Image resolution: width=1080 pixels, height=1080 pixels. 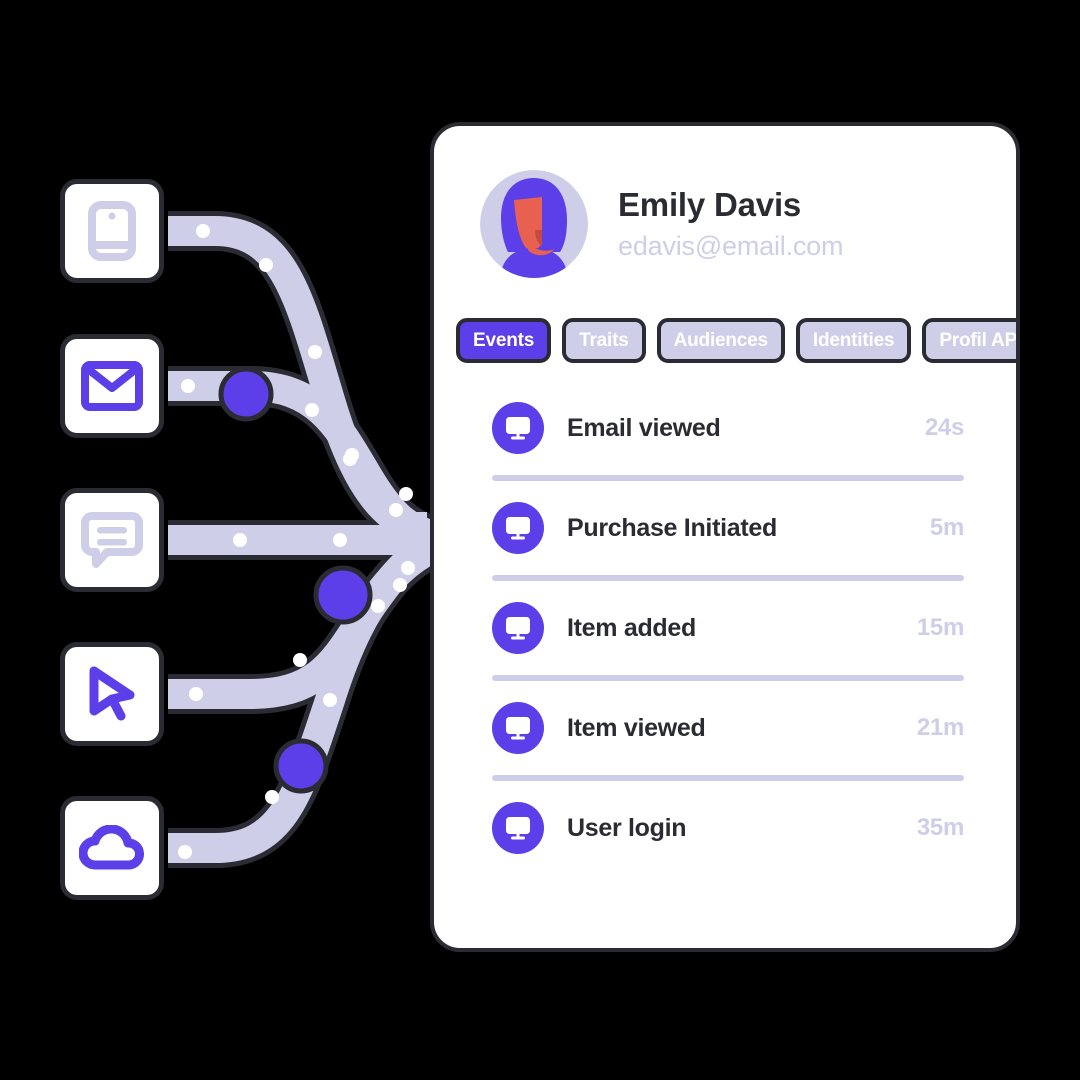 I want to click on cursor-pointer-icon, so click(x=112, y=694).